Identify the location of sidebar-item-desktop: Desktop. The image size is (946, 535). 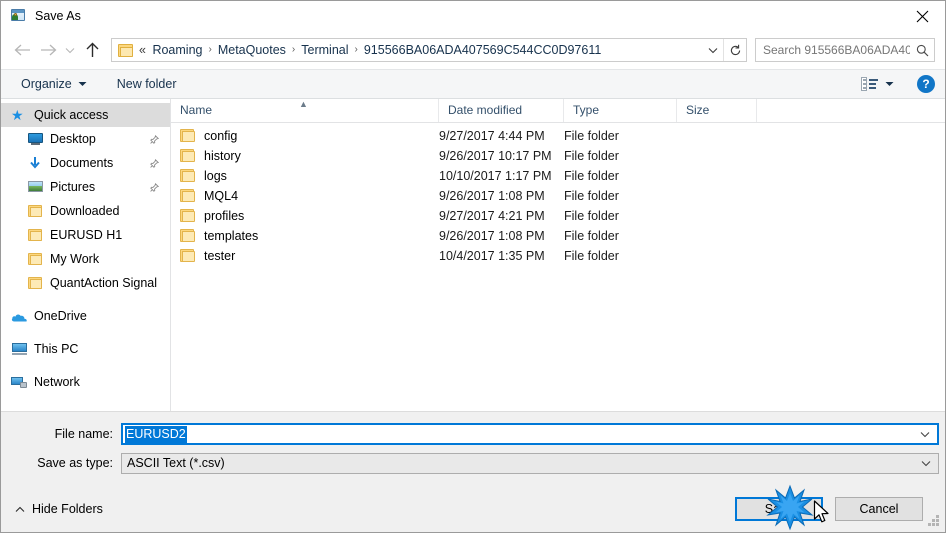
(85, 139).